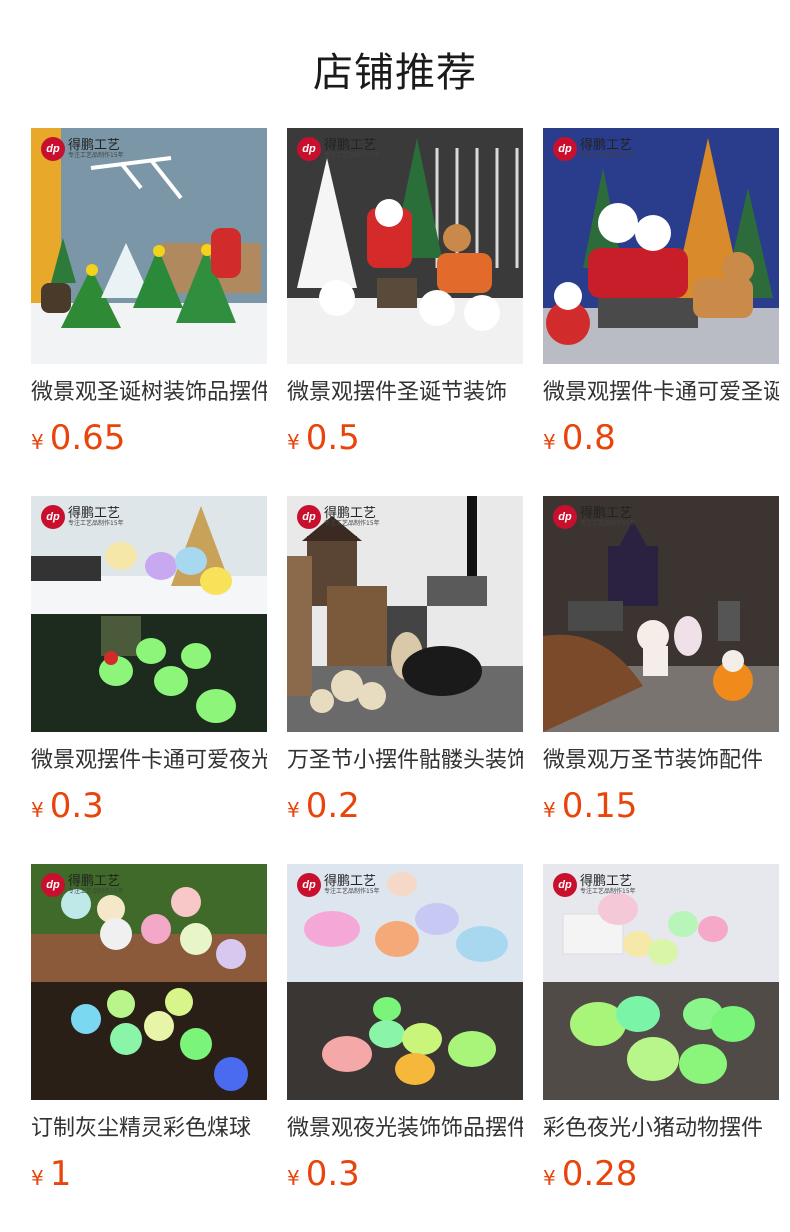 The height and width of the screenshot is (1232, 790). I want to click on product-card: dp 得鹏工艺 专注工艺品制作15年 彩色夜光小猪动物摆件 ¥0.28, so click(661, 1029).